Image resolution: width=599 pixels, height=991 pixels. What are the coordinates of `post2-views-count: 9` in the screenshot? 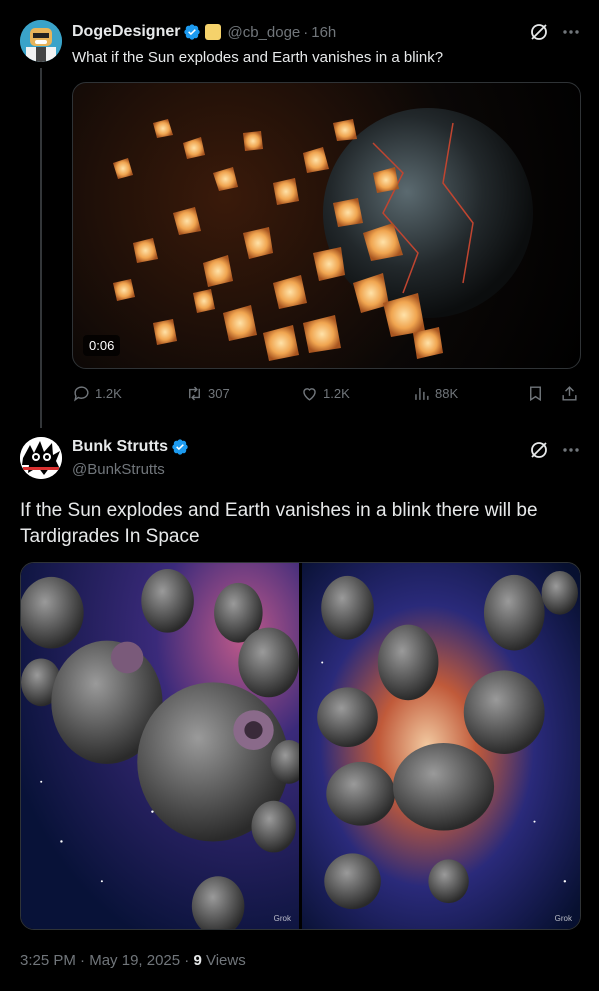 It's located at (197, 960).